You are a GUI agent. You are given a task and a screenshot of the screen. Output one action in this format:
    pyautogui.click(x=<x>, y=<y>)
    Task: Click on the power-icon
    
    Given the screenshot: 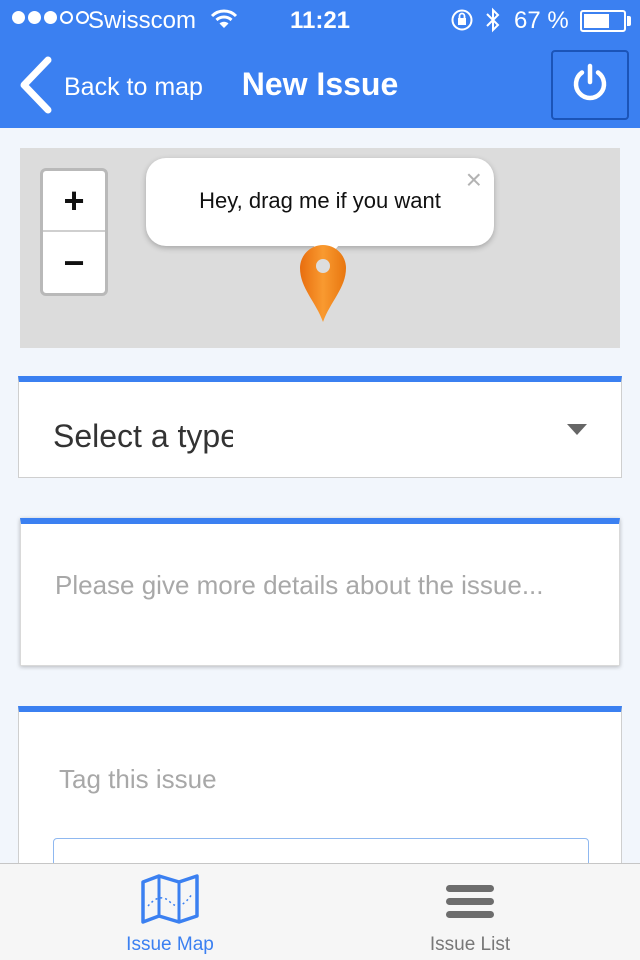 What is the action you would take?
    pyautogui.click(x=590, y=85)
    